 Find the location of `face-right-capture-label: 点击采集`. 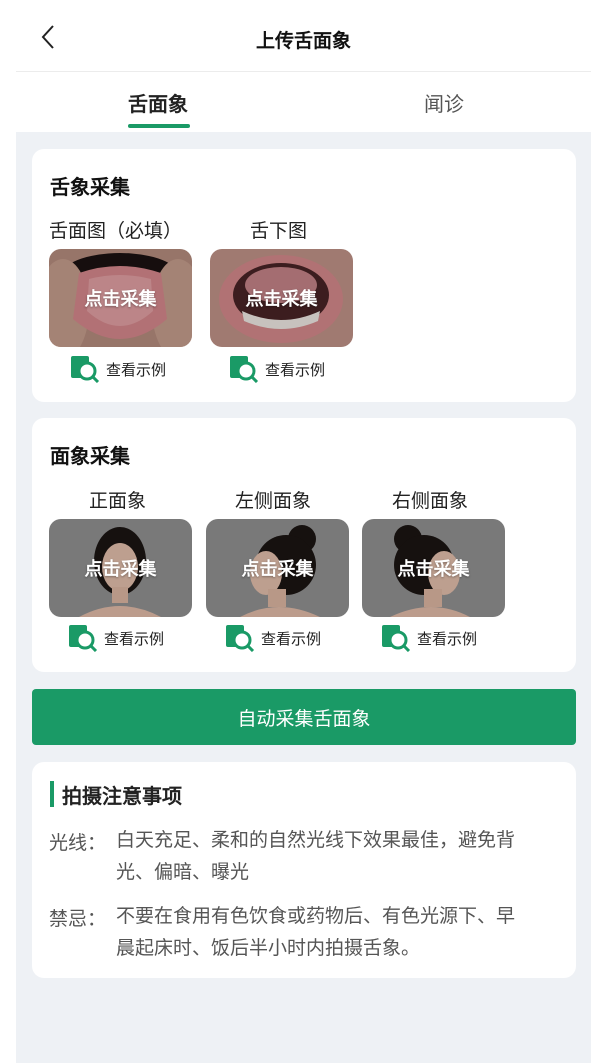

face-right-capture-label: 点击采集 is located at coordinates (433, 569).